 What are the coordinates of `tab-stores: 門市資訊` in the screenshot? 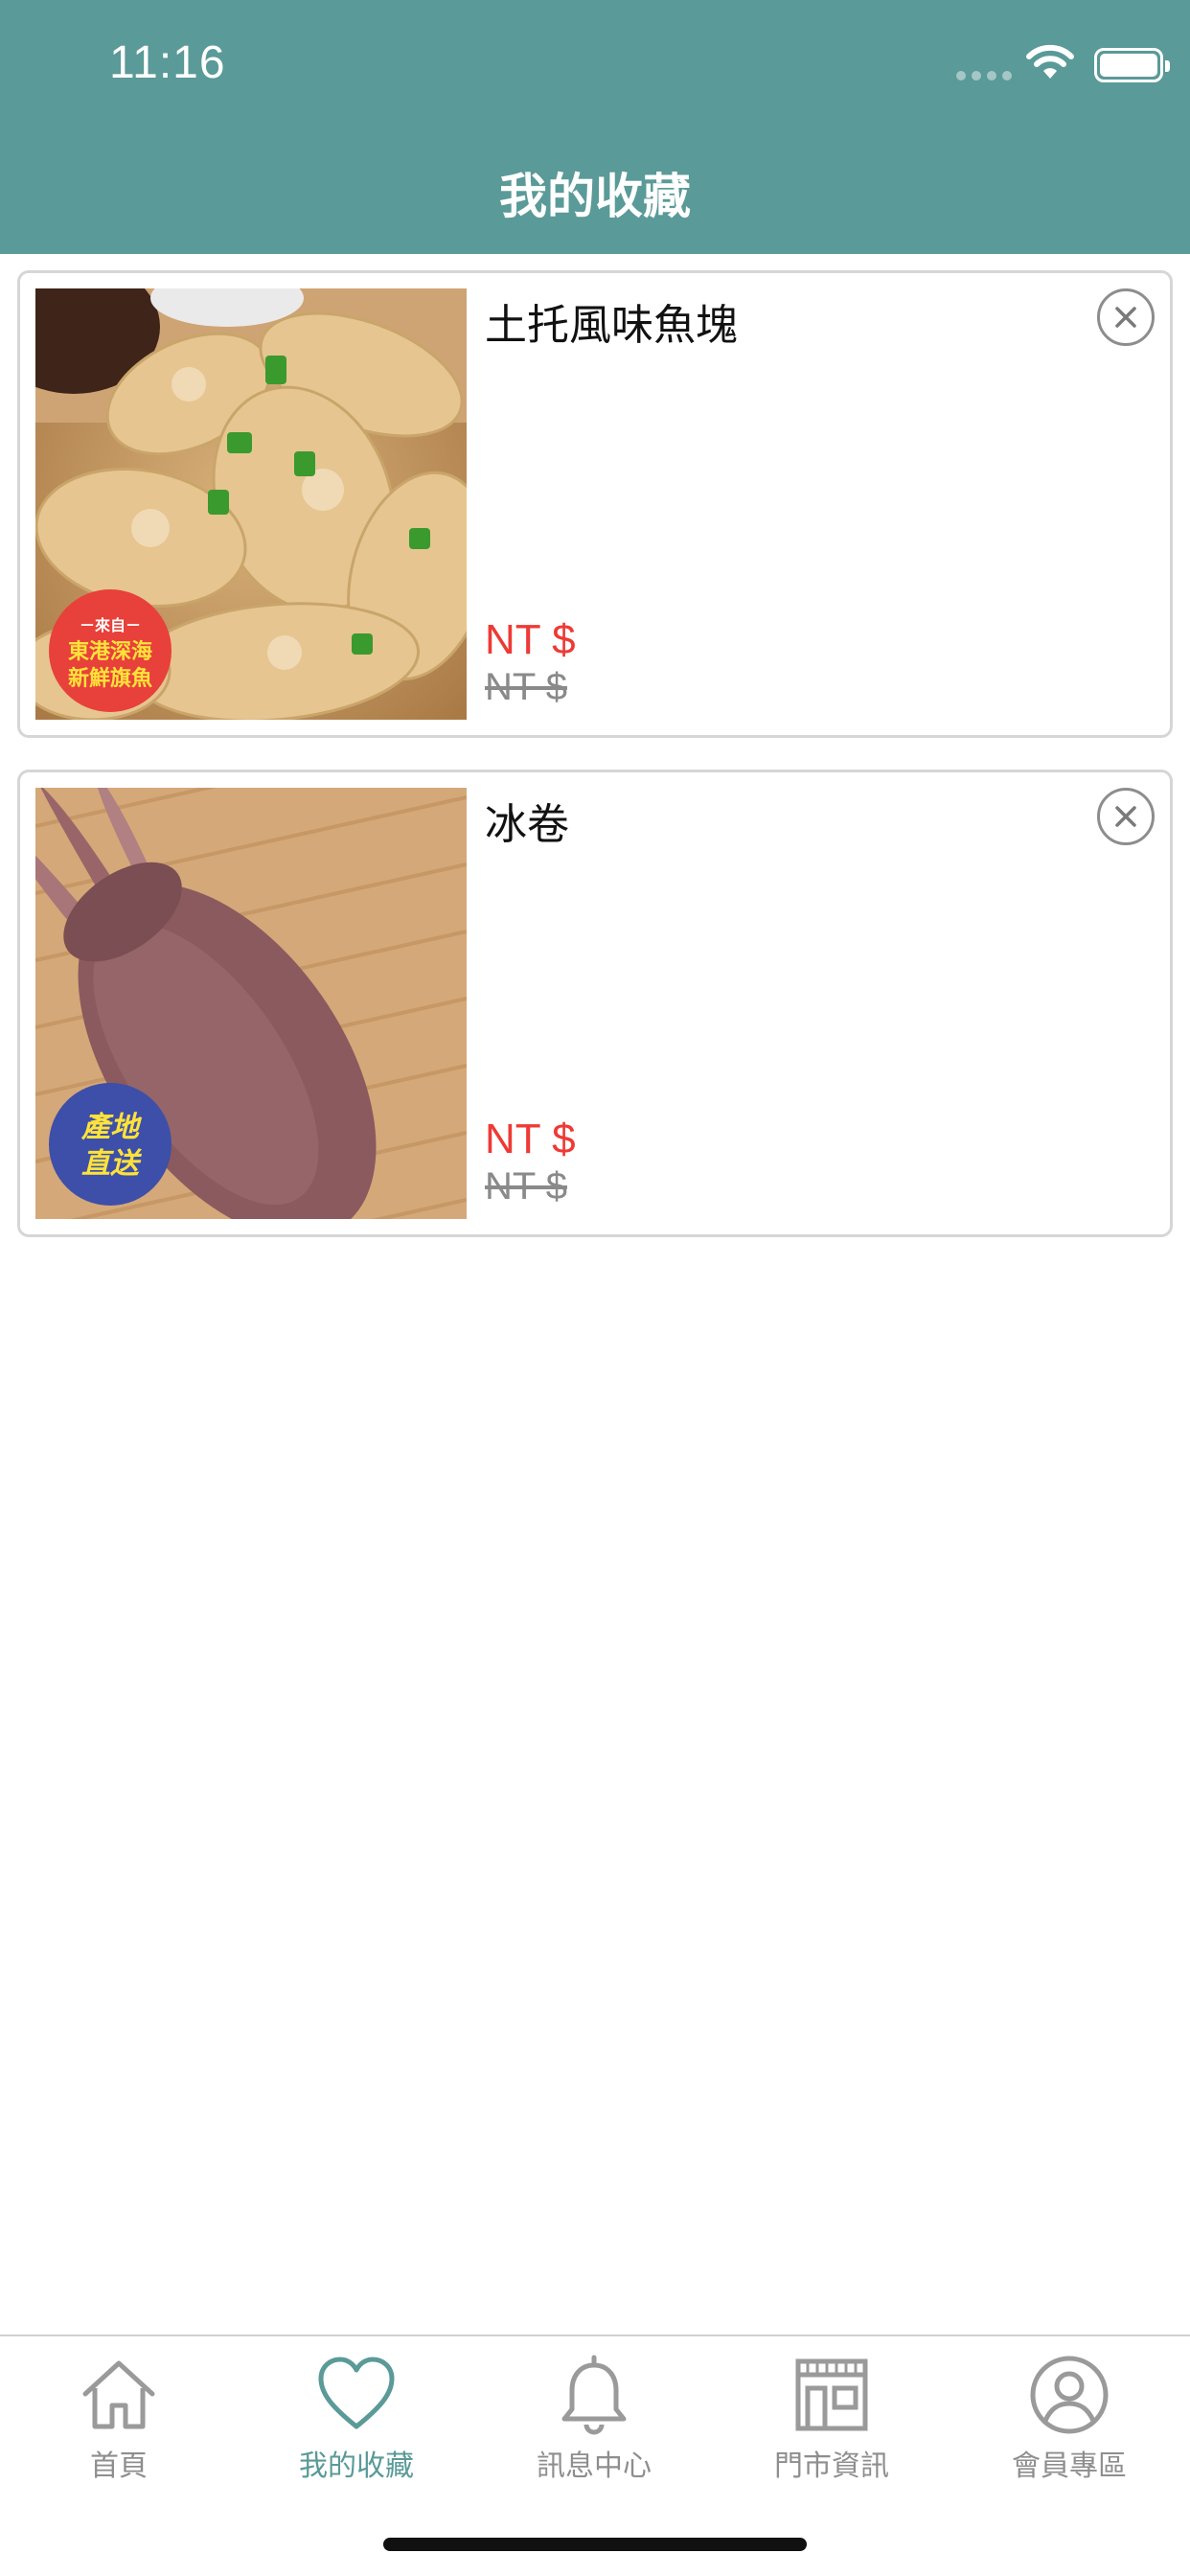 It's located at (832, 2424).